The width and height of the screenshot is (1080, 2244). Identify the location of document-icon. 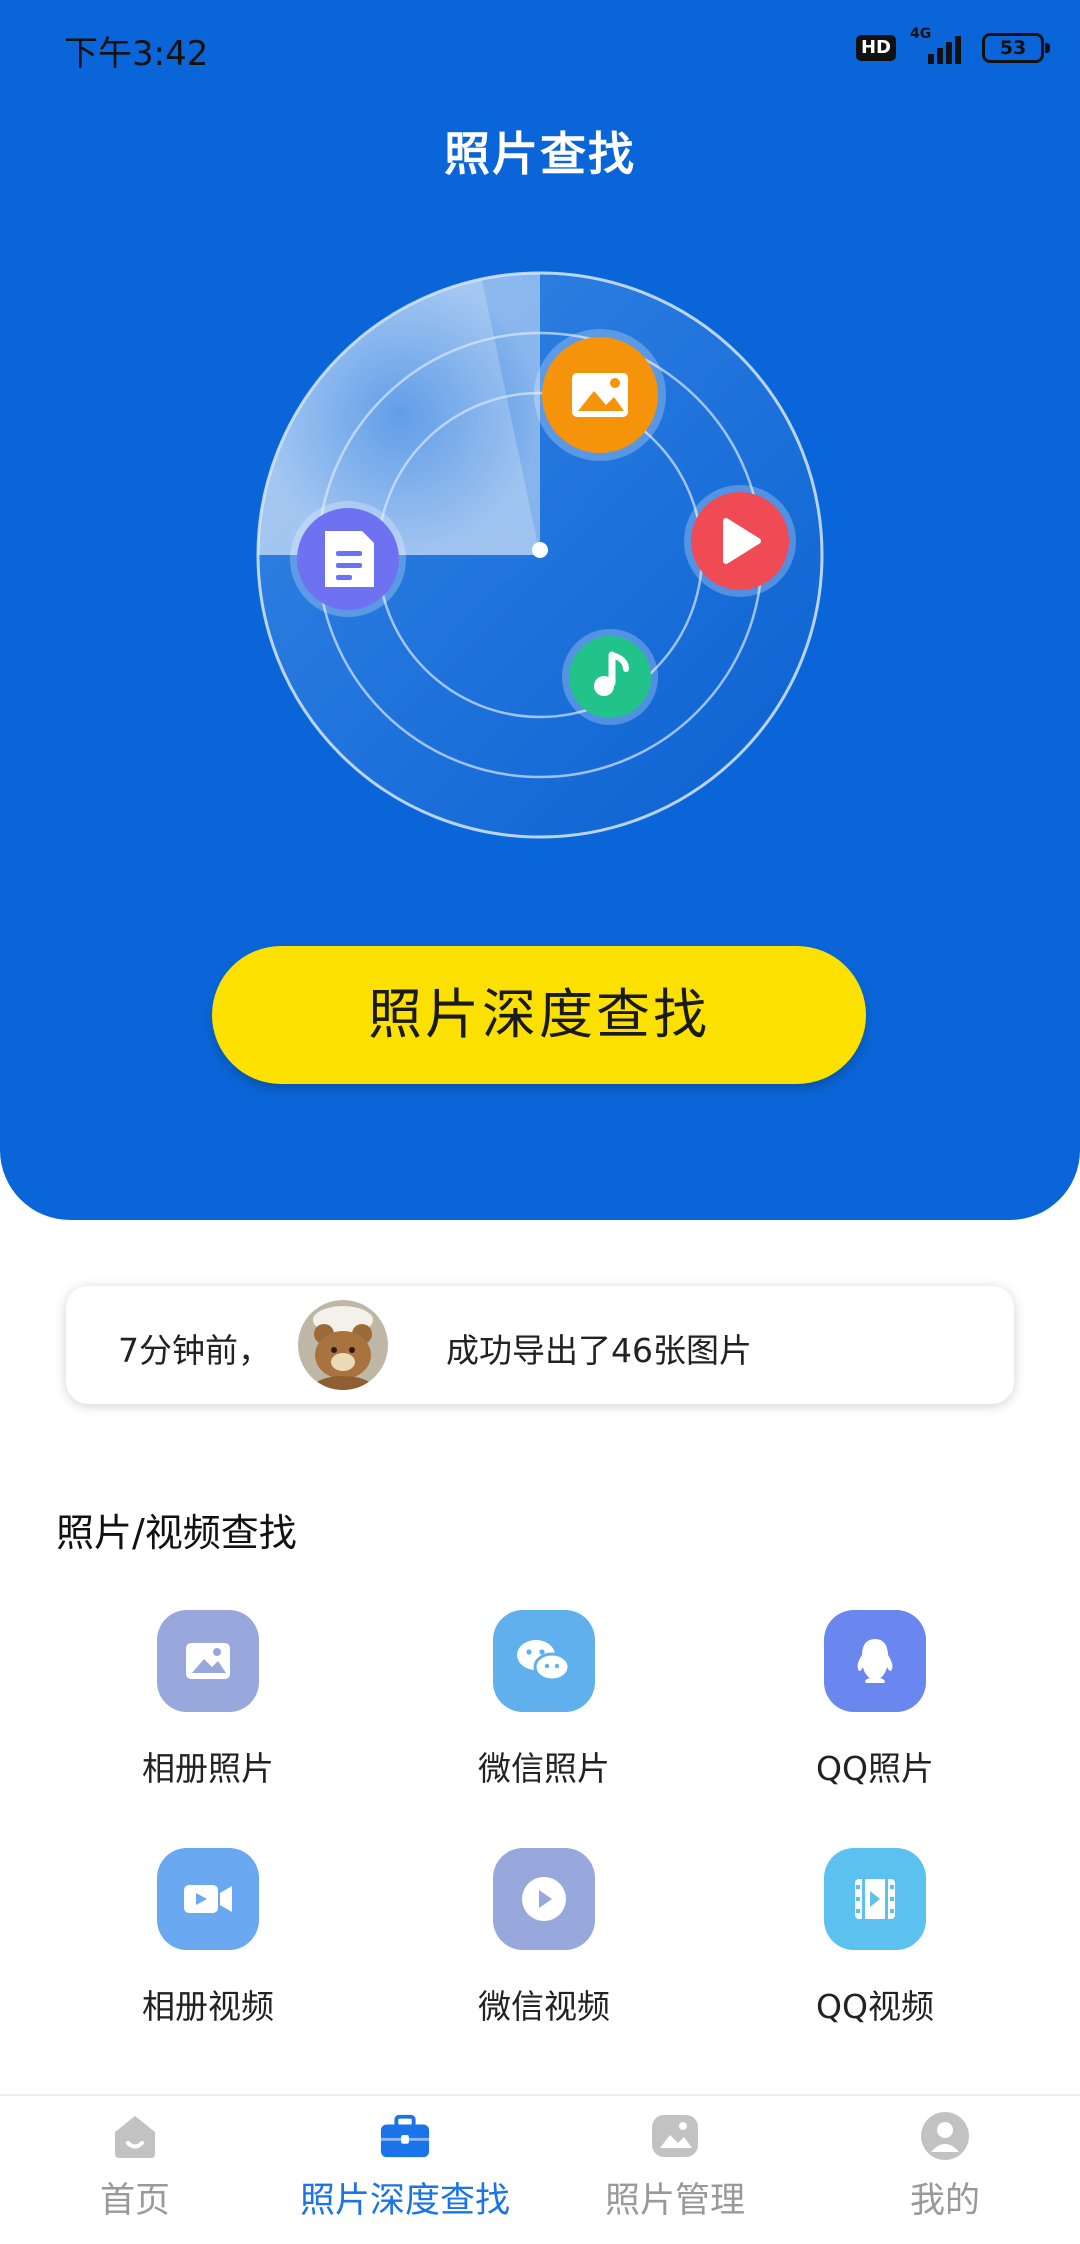
(348, 559).